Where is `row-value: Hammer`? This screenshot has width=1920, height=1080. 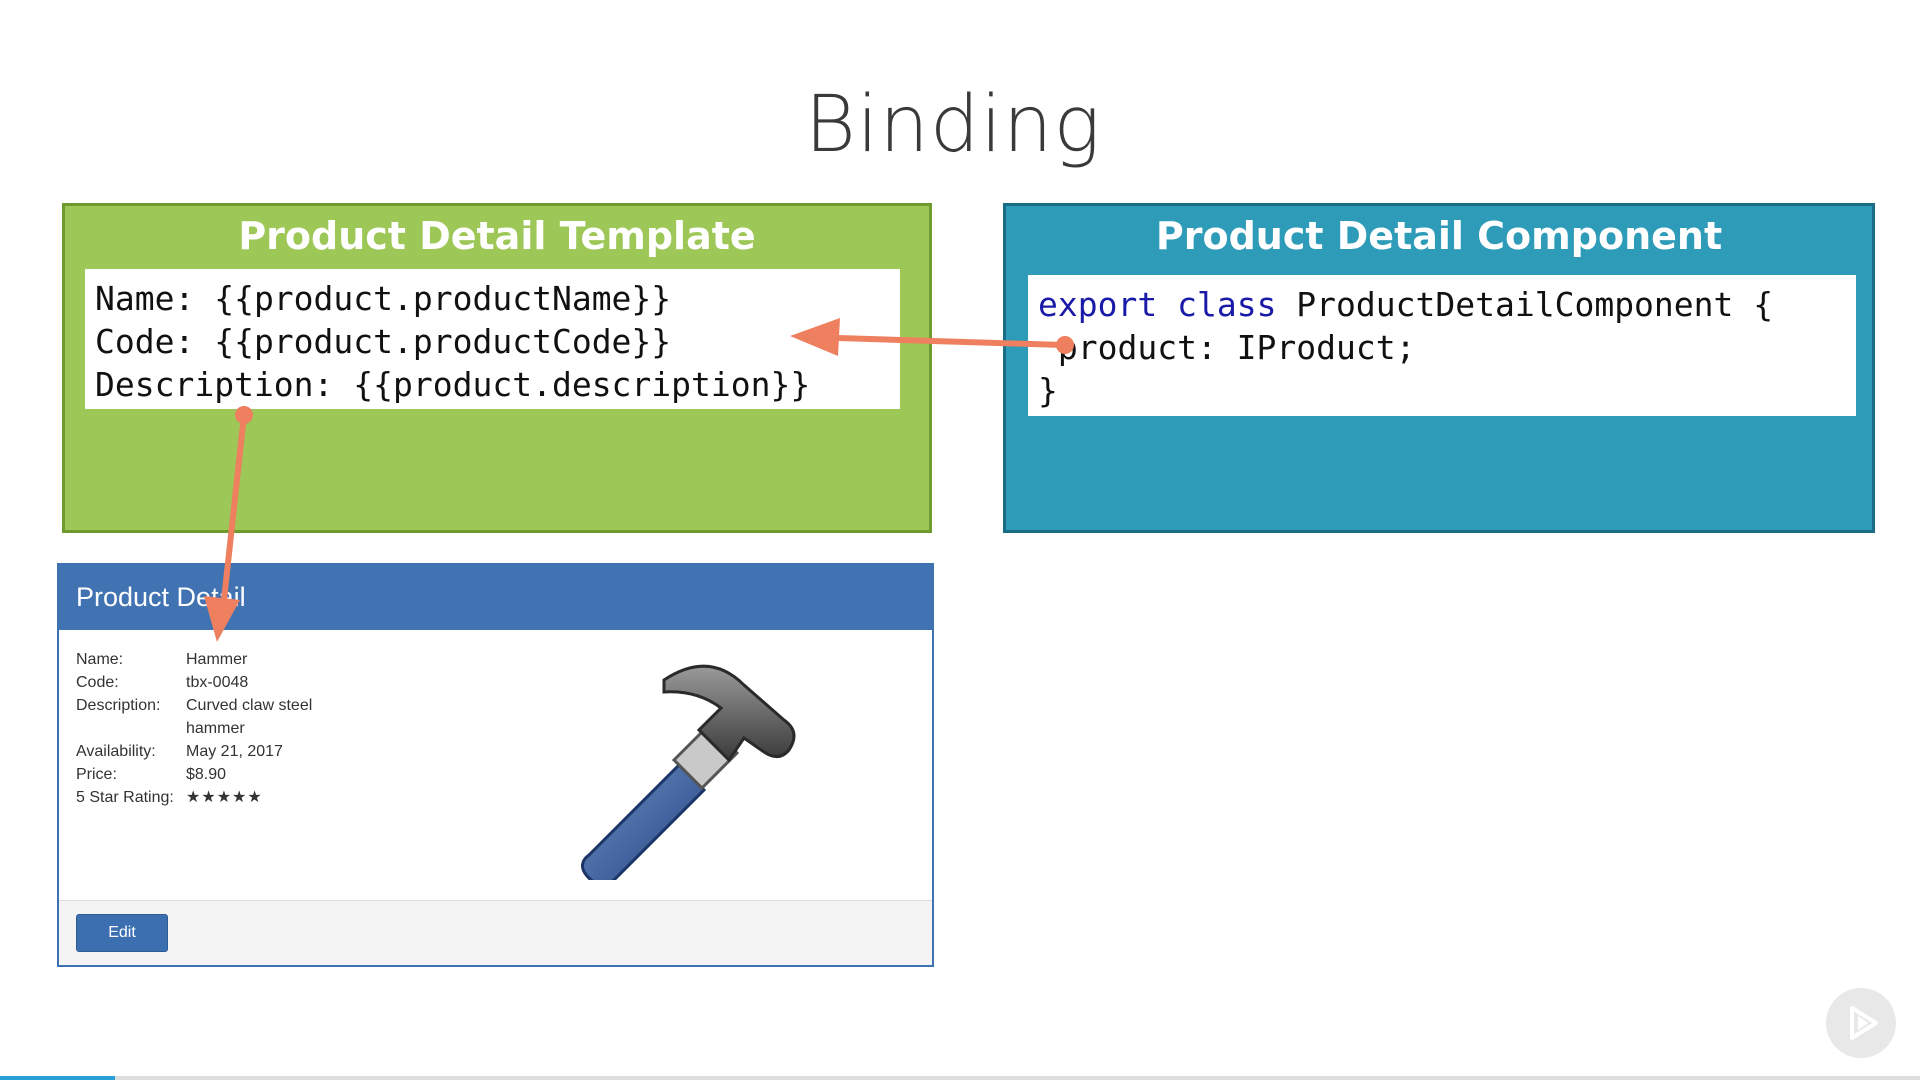
row-value: Hammer is located at coordinates (217, 659).